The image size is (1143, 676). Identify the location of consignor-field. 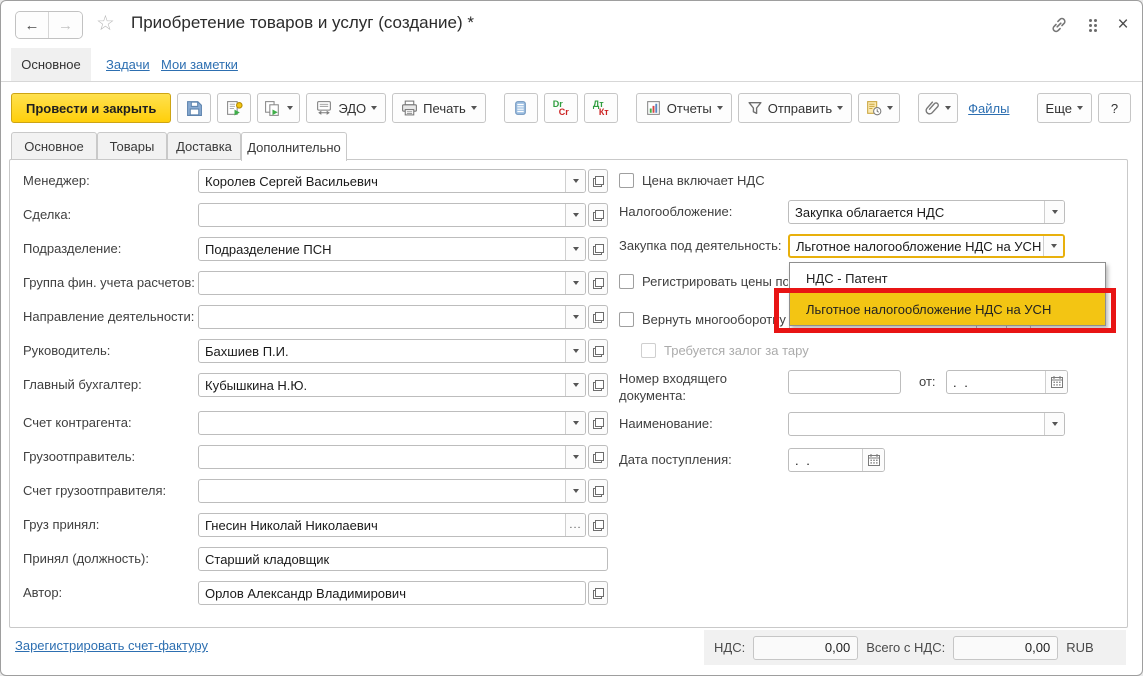
(392, 457).